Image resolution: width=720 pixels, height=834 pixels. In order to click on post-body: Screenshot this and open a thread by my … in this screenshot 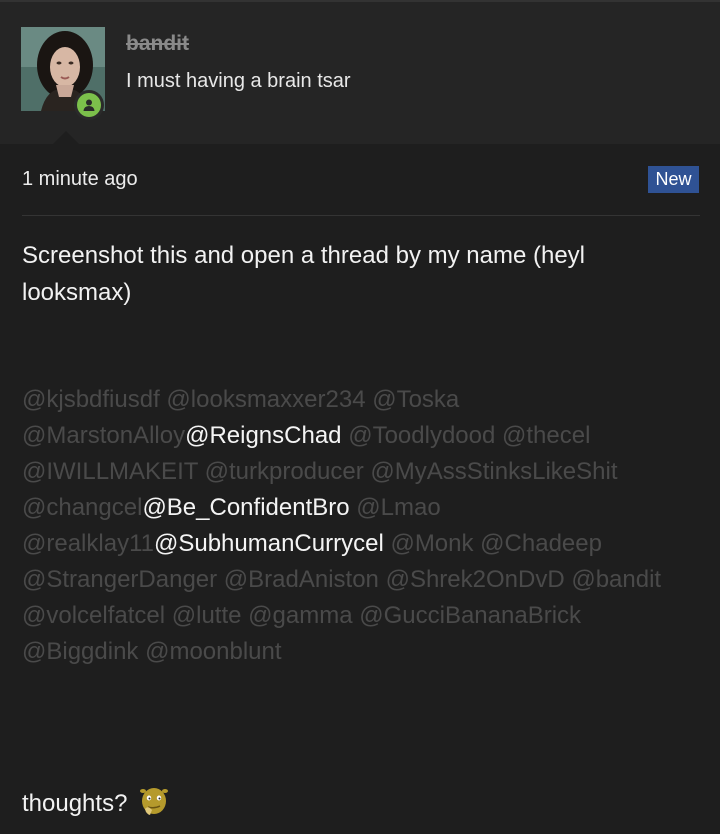, I will do `click(303, 274)`.